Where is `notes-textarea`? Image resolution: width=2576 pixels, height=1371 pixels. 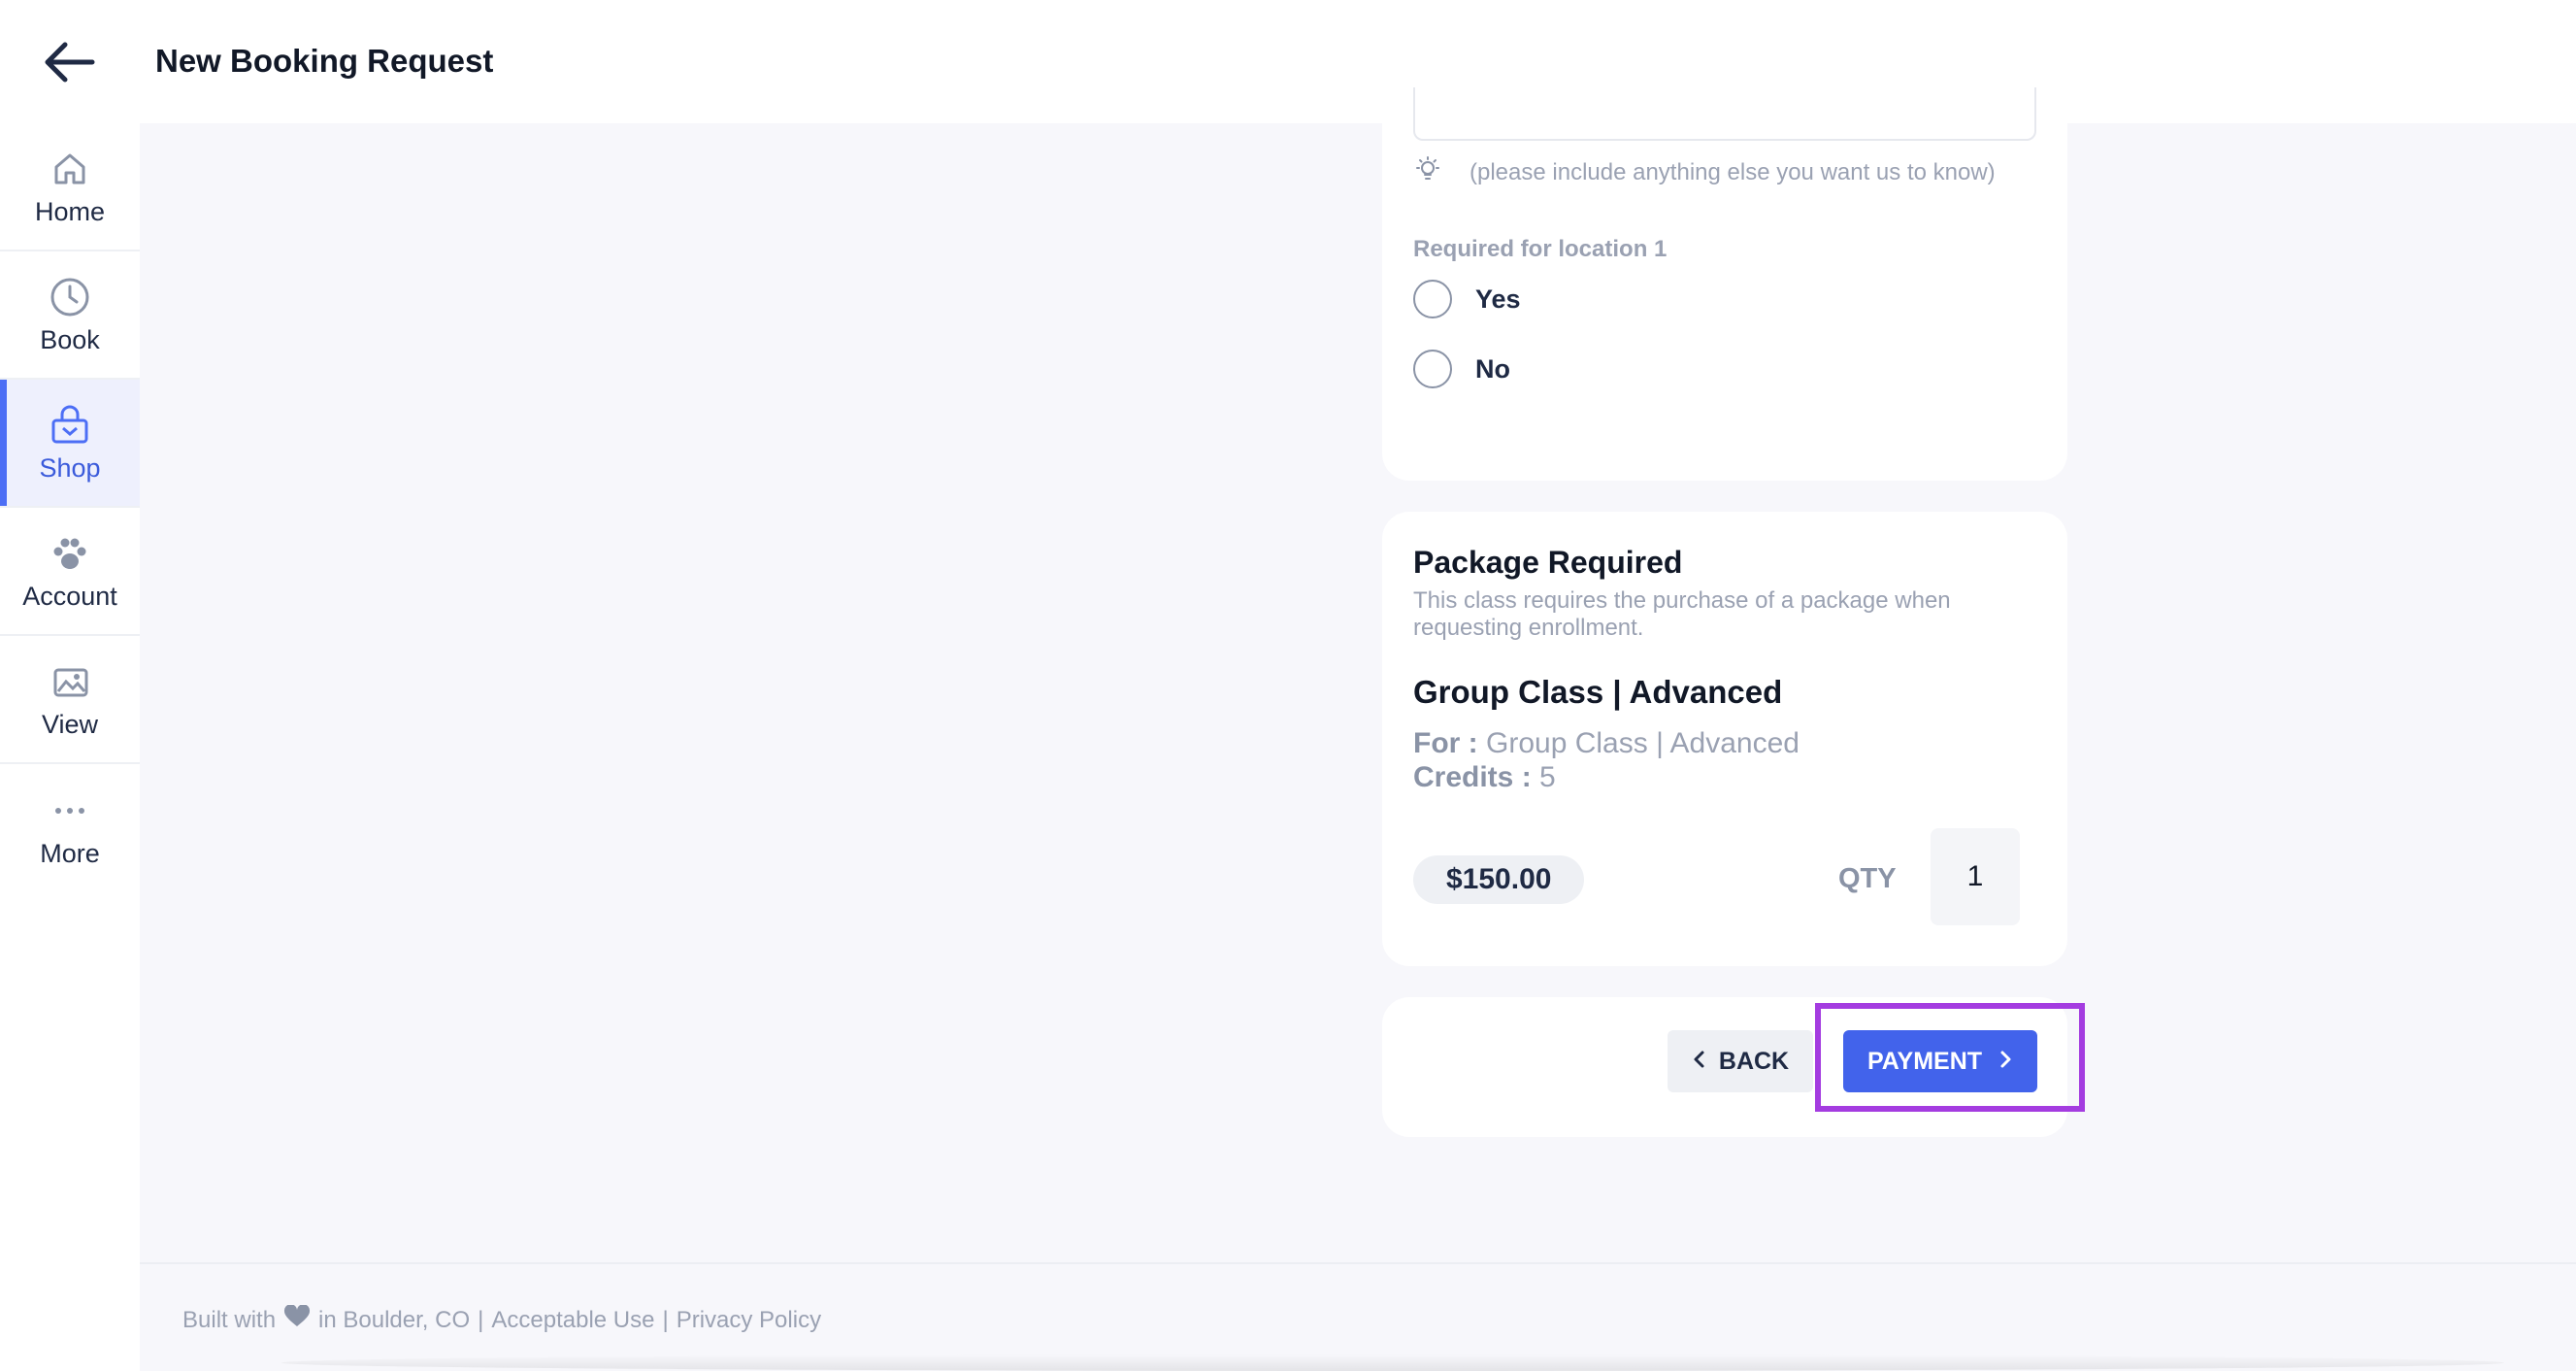
notes-textarea is located at coordinates (1724, 114).